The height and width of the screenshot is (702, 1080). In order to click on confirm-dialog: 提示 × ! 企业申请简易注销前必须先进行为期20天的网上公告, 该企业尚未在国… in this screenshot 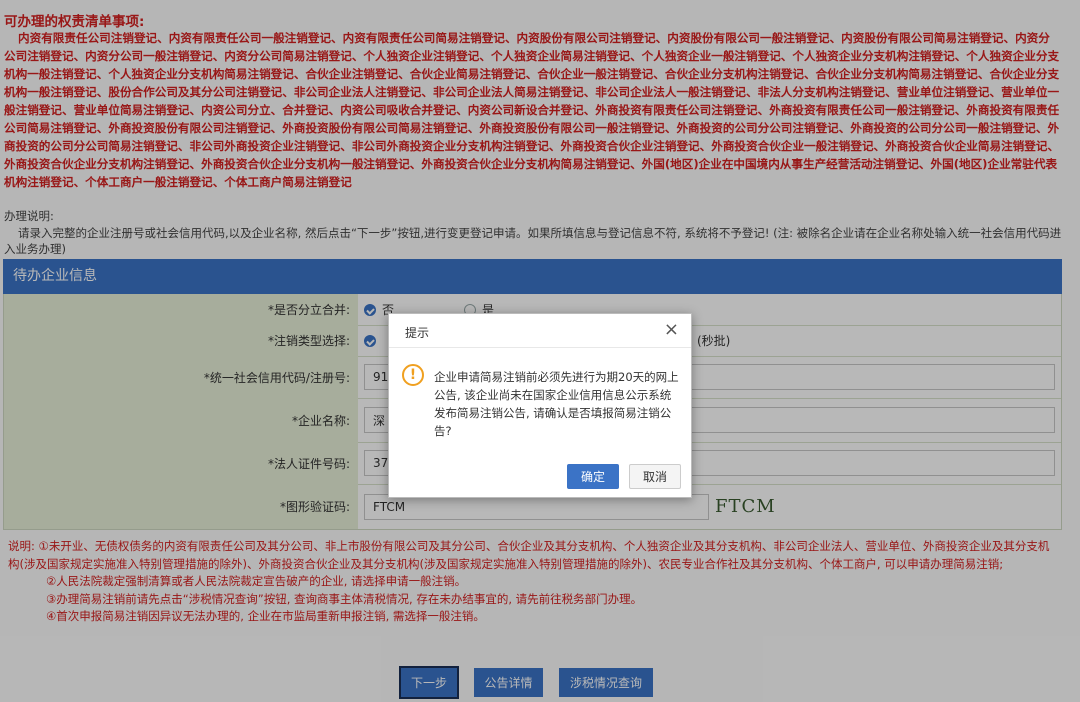, I will do `click(540, 405)`.